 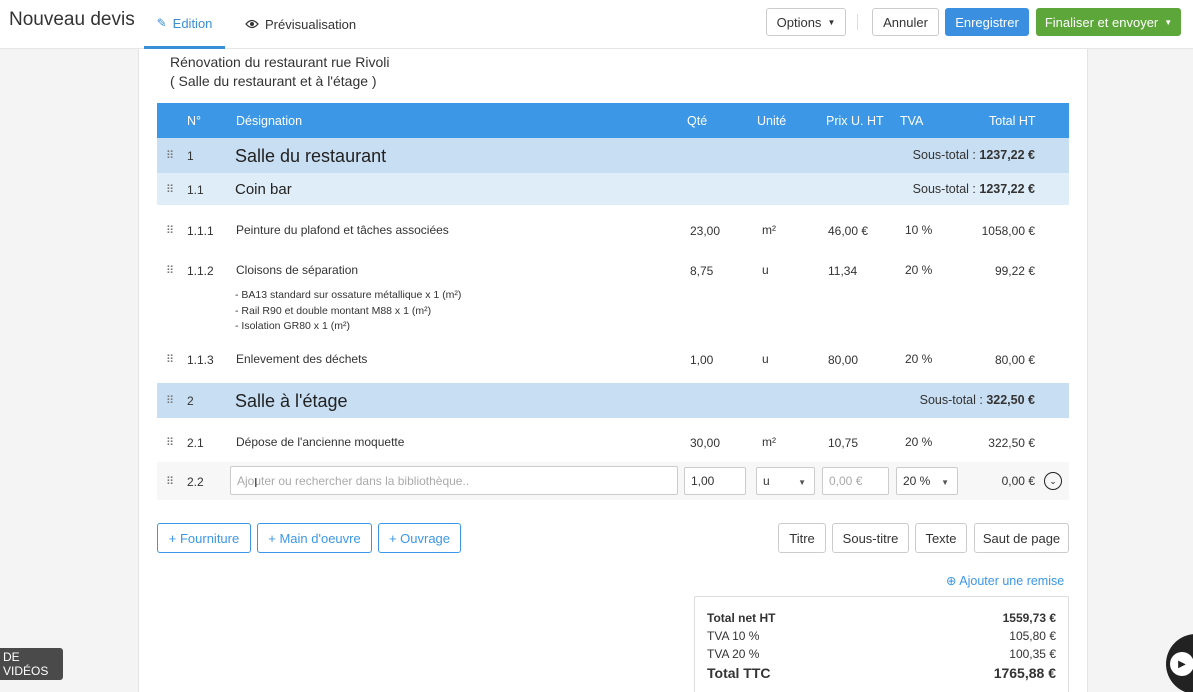 What do you see at coordinates (314, 538) in the screenshot?
I see `add-labor-button: + Main d'oeuvre` at bounding box center [314, 538].